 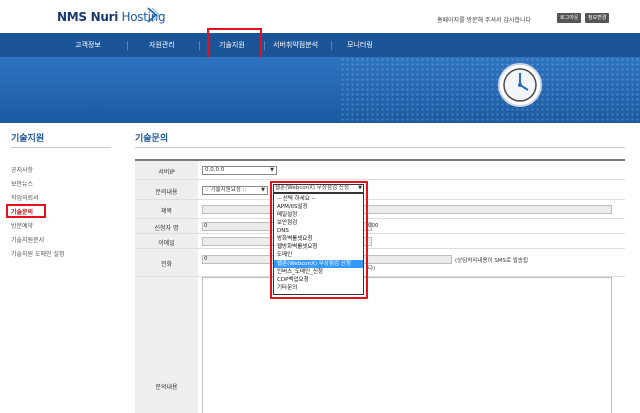 I want to click on option-inverse-domain: 인버스_도메인_신청, so click(x=318, y=272).